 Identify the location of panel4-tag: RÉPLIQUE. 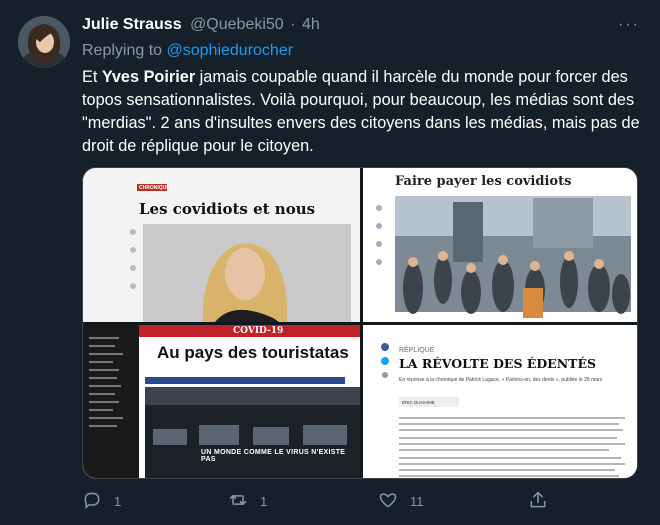
(417, 350).